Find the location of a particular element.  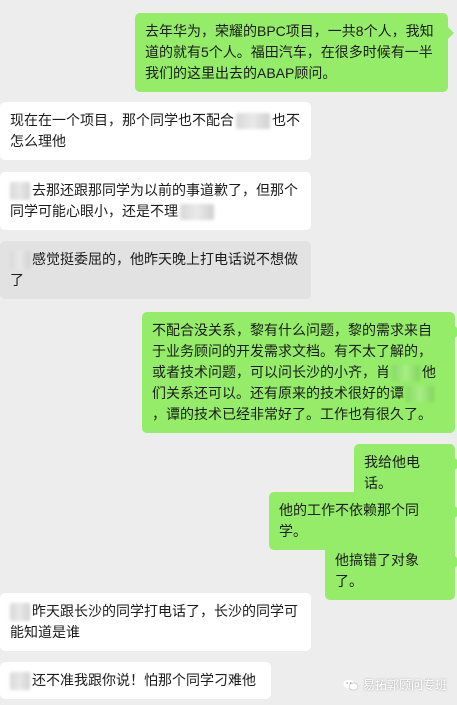

watermark: 易拓郭顾问专班 is located at coordinates (395, 684).